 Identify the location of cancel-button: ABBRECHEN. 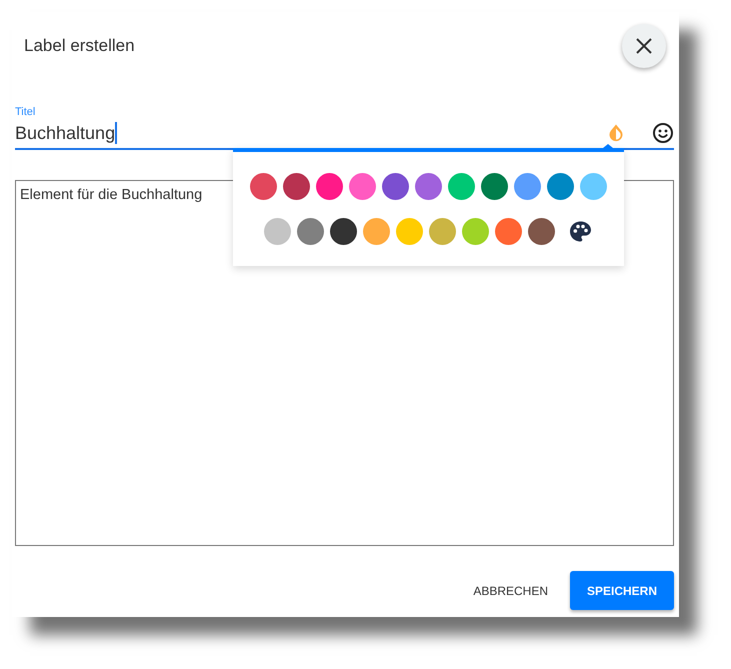
(510, 590).